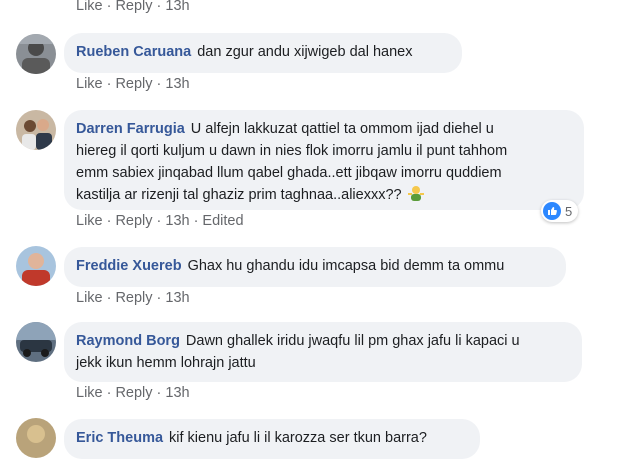 The image size is (620, 459). What do you see at coordinates (569, 211) in the screenshot?
I see `reaction-count-text: 5` at bounding box center [569, 211].